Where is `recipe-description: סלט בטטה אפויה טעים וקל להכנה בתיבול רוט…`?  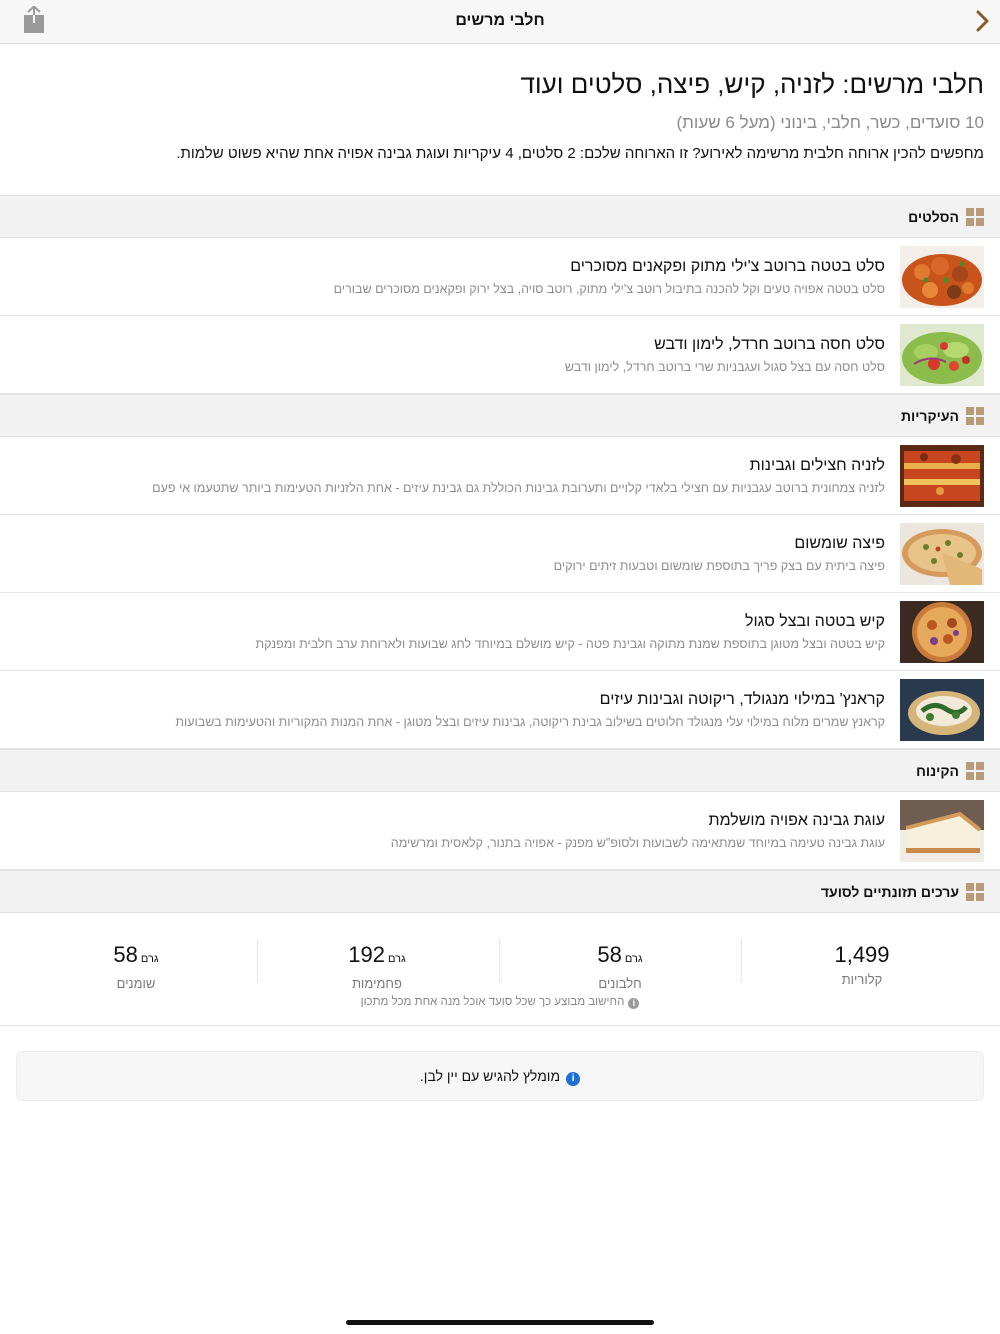 recipe-description: סלט בטטה אפויה טעים וקל להכנה בתיבול רוט… is located at coordinates (609, 289).